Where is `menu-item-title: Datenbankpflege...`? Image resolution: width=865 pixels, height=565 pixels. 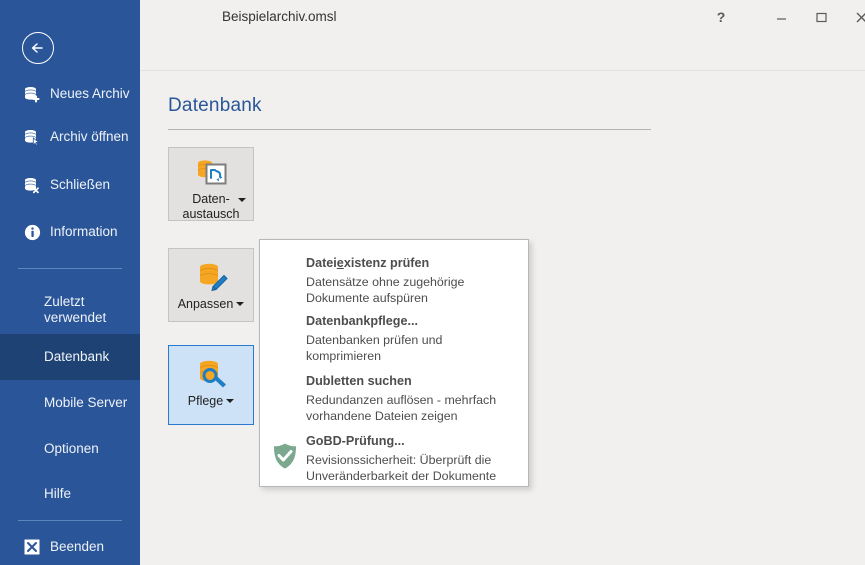
menu-item-title: Datenbankpflege... is located at coordinates (362, 321).